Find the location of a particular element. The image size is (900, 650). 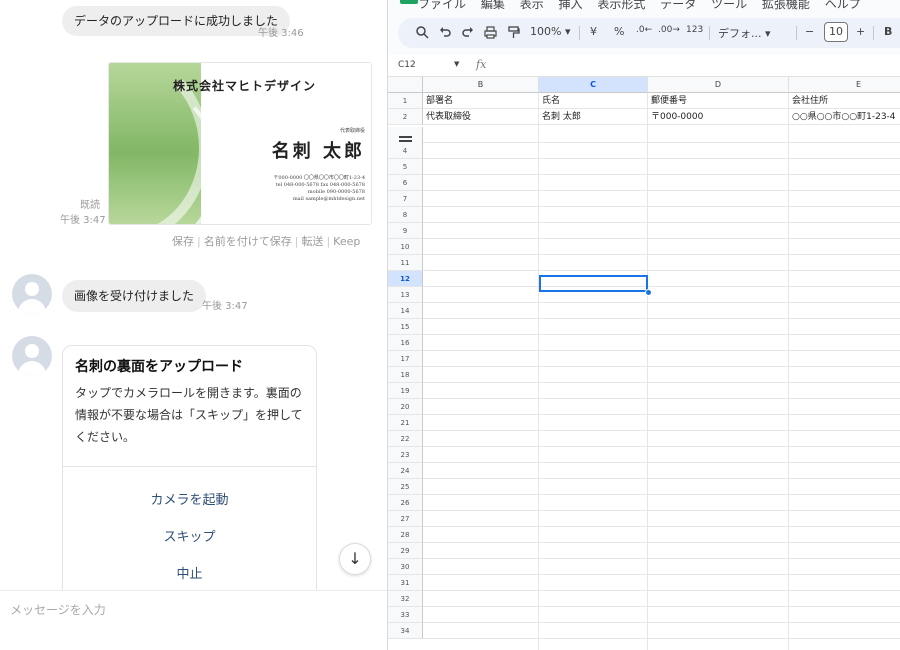

undo-icon is located at coordinates (445, 32).